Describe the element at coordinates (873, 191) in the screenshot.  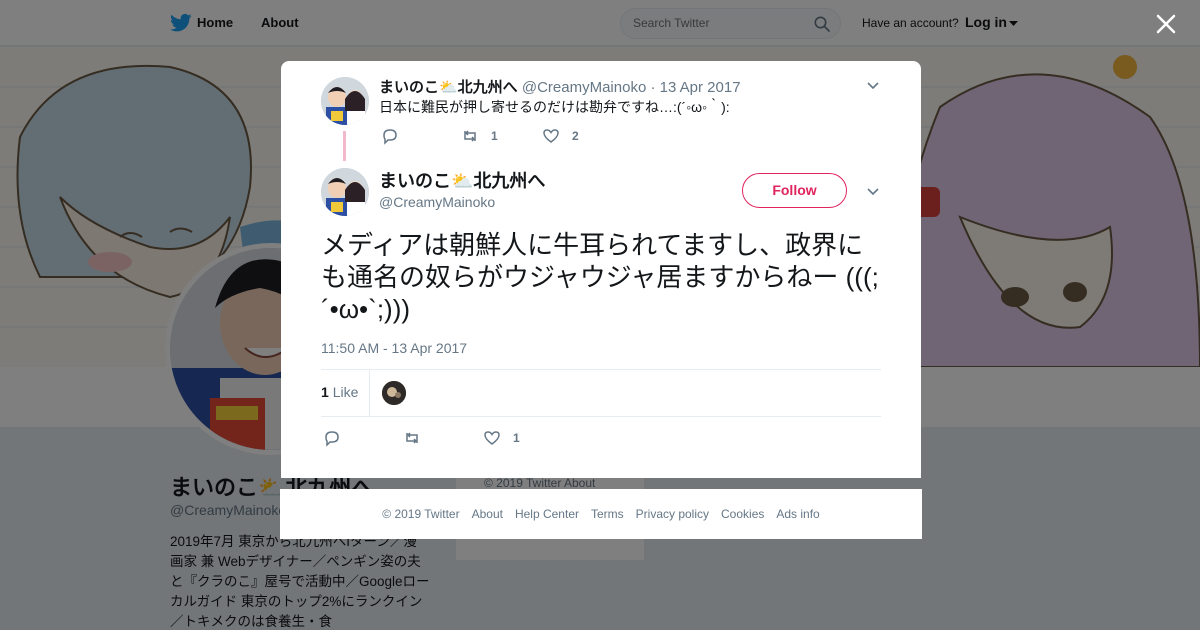
I see `main-tweet-caret-down-icon` at that location.